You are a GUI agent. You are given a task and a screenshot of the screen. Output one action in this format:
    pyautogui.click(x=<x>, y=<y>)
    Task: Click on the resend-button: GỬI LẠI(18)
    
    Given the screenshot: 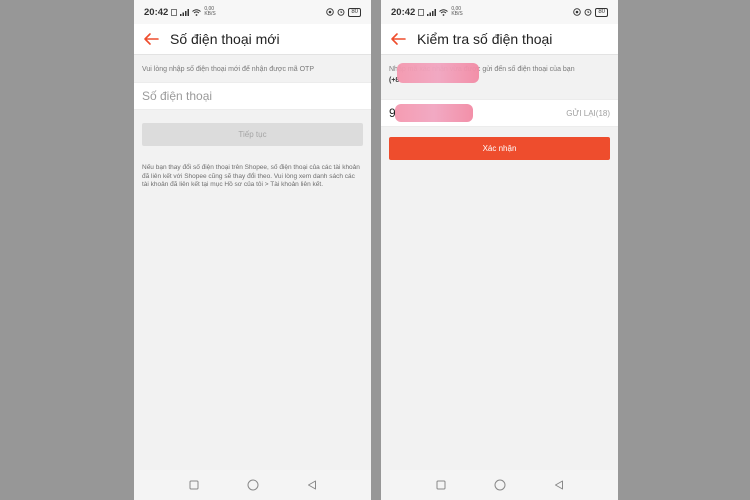 What is the action you would take?
    pyautogui.click(x=588, y=113)
    